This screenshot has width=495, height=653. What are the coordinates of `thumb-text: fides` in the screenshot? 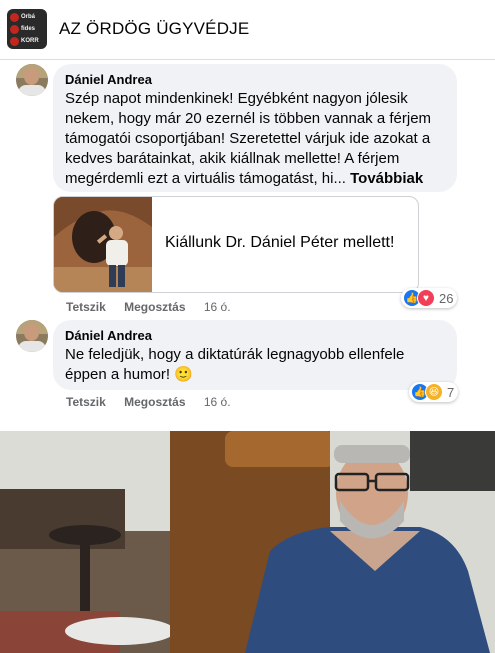 It's located at (28, 29).